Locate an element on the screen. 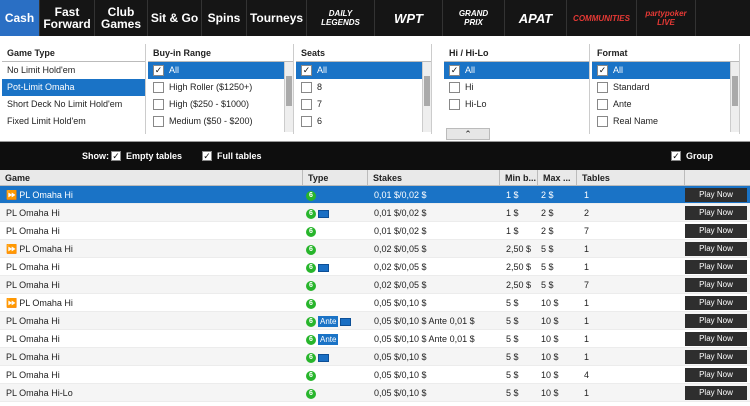  filter-hilo: Hi / Hi-Lo ✓ All Hi Hi-Lo is located at coordinates (517, 89).